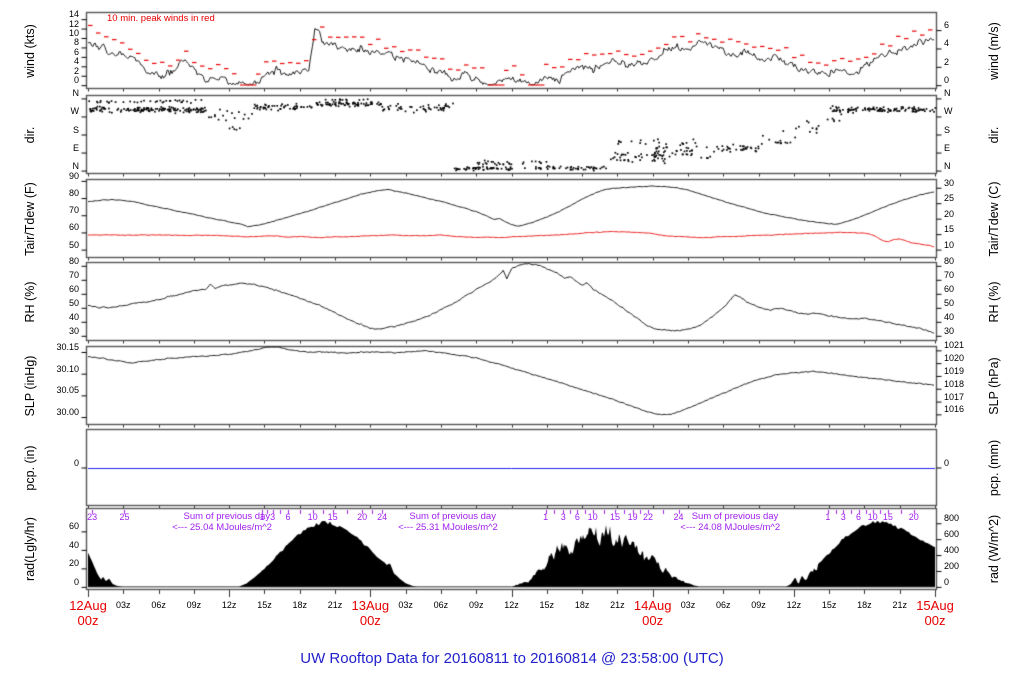 The height and width of the screenshot is (700, 1024). I want to click on y-tick-label-right-rad: 0, so click(947, 581).